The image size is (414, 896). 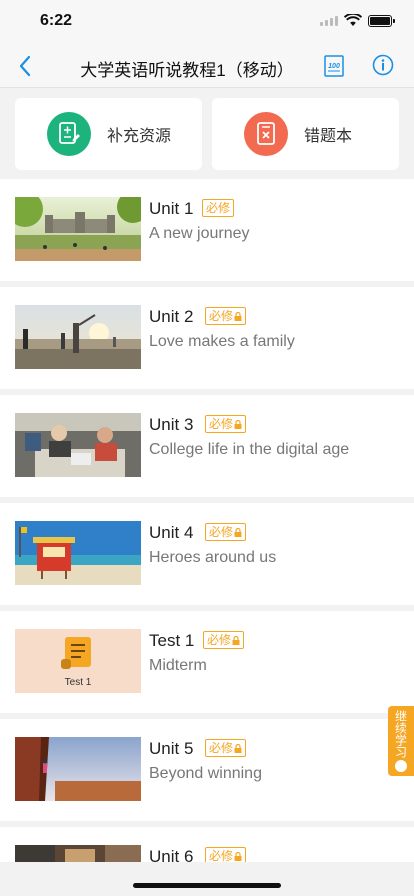 I want to click on home-indicator-area, so click(x=207, y=879).